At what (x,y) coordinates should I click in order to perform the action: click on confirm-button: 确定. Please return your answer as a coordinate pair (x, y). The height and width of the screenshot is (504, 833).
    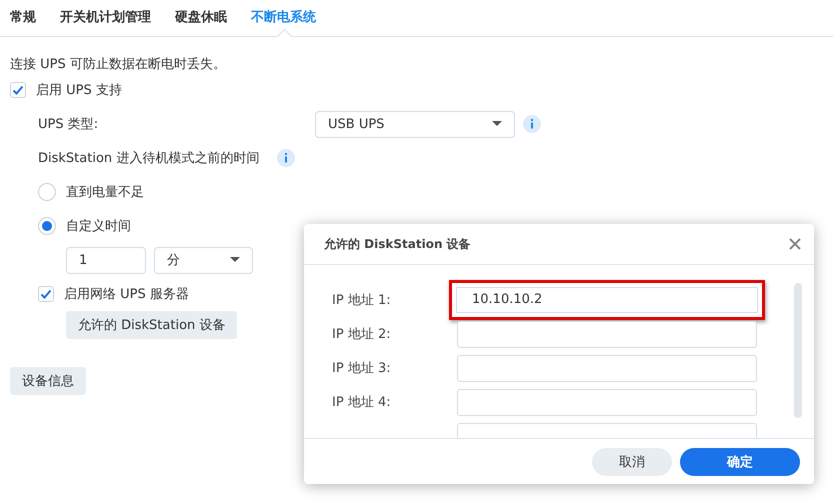
    Looking at the image, I should click on (740, 462).